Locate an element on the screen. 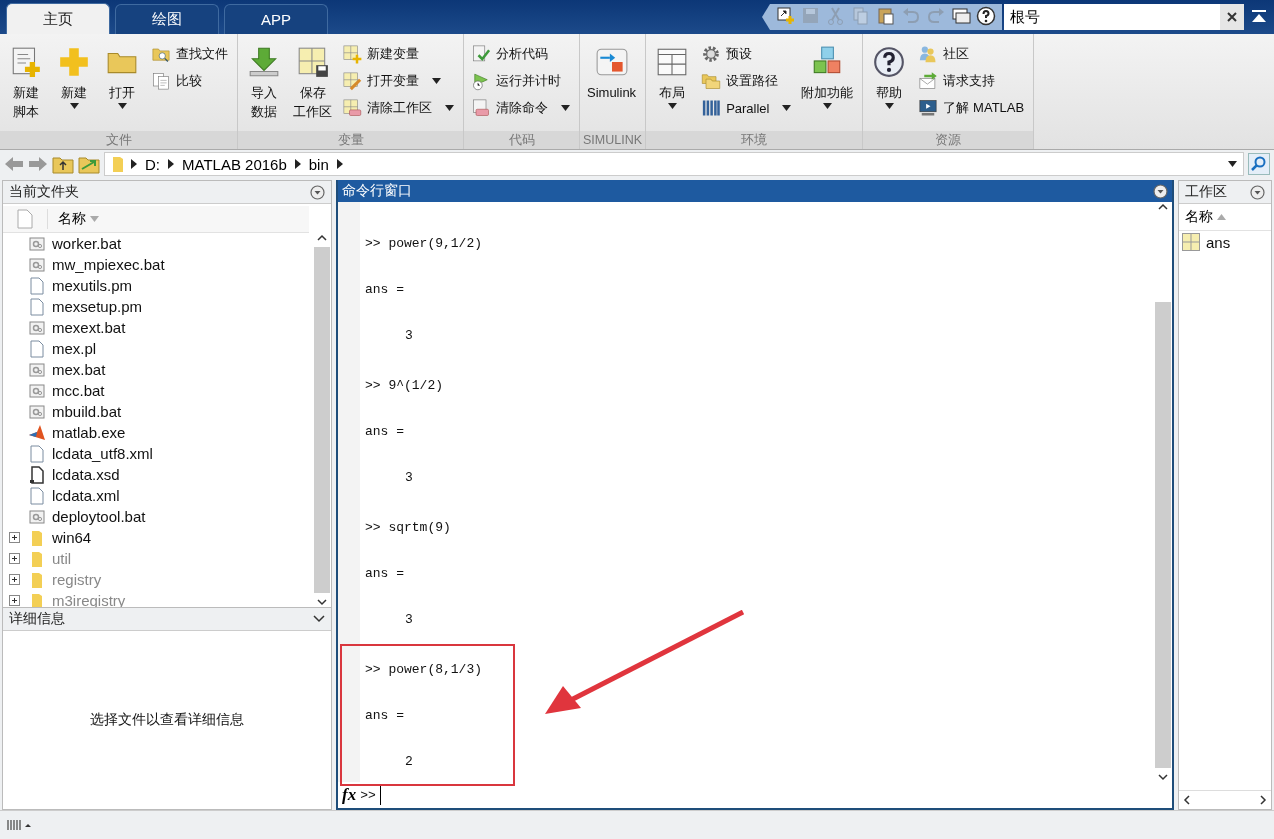 This screenshot has height=839, width=1274. ribbon-button: 导入 数据 is located at coordinates (264, 85).